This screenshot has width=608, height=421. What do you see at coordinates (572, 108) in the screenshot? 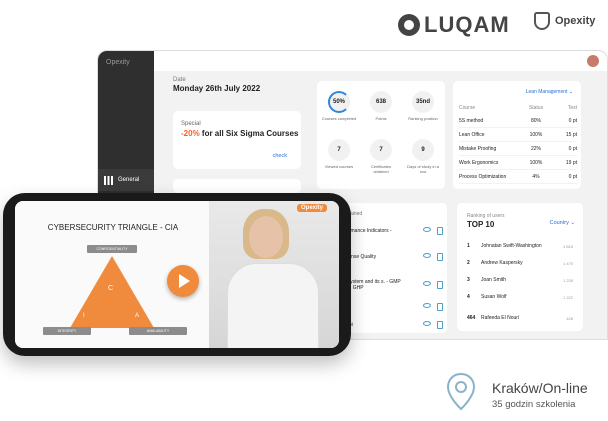
I see `col-test: Test` at bounding box center [572, 108].